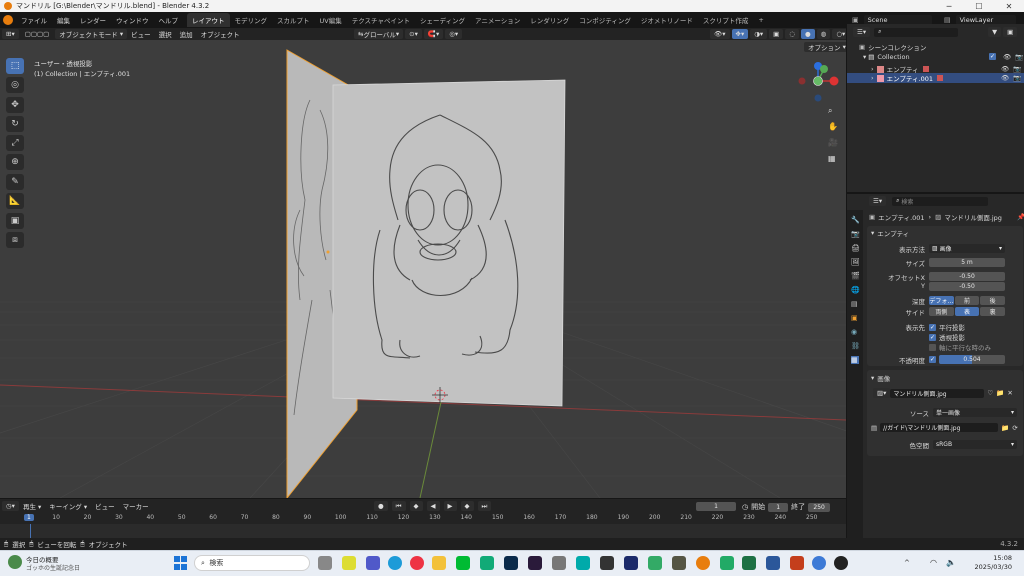 Image resolution: width=1024 pixels, height=576 pixels. What do you see at coordinates (535, 563) in the screenshot?
I see `premiere-icon` at bounding box center [535, 563].